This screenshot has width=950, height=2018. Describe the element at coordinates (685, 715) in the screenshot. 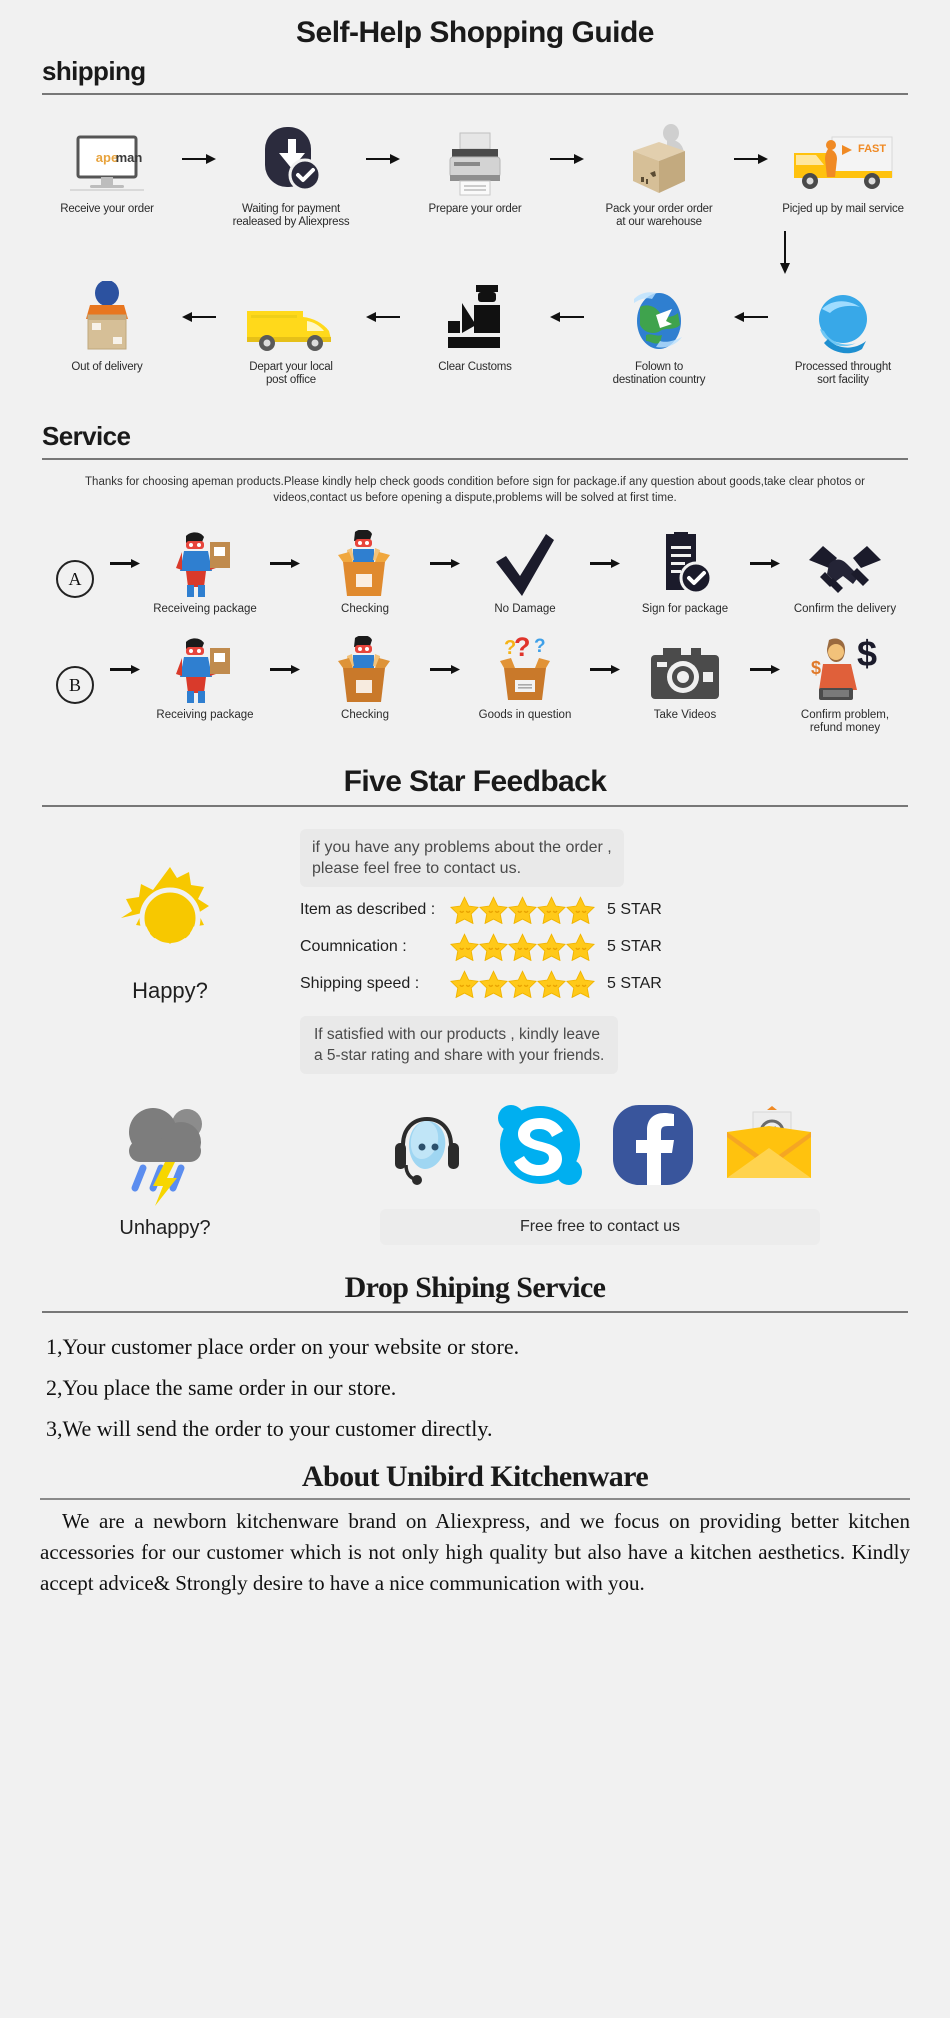

I see `service-step-label: Take Videos` at that location.